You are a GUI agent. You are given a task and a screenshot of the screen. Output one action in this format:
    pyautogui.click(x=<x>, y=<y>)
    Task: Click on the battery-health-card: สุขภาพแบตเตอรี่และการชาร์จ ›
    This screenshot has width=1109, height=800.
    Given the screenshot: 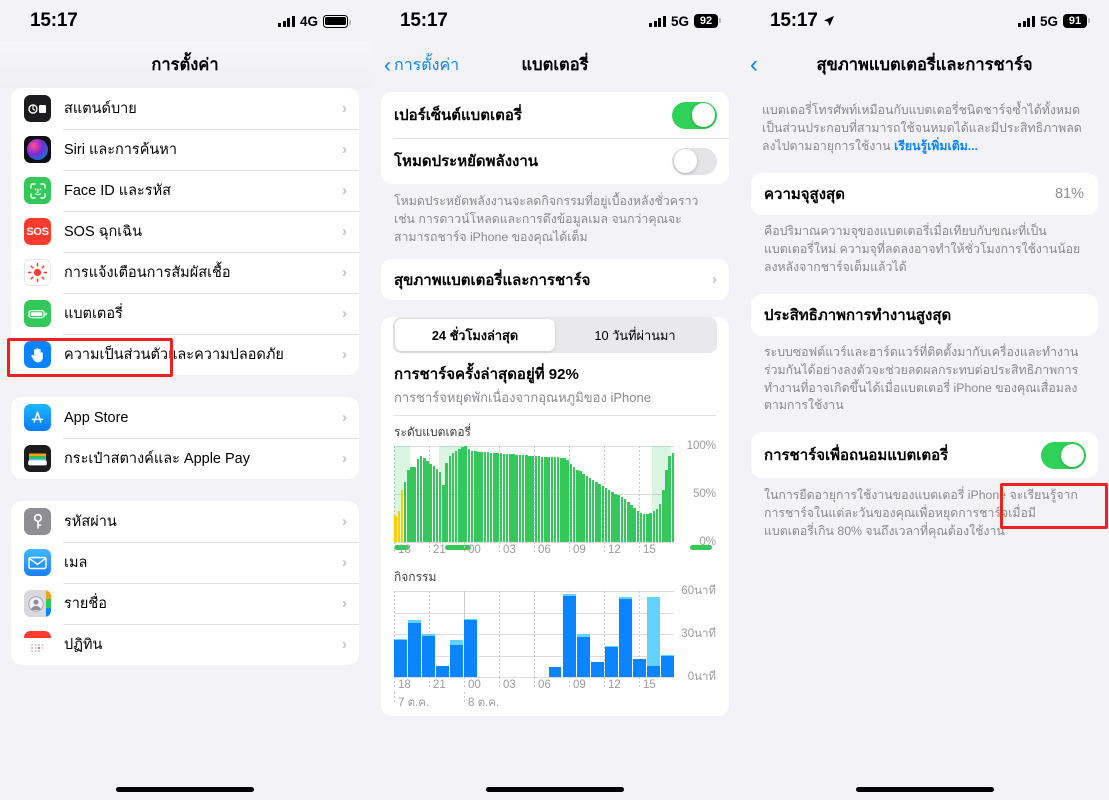 What is the action you would take?
    pyautogui.click(x=555, y=280)
    